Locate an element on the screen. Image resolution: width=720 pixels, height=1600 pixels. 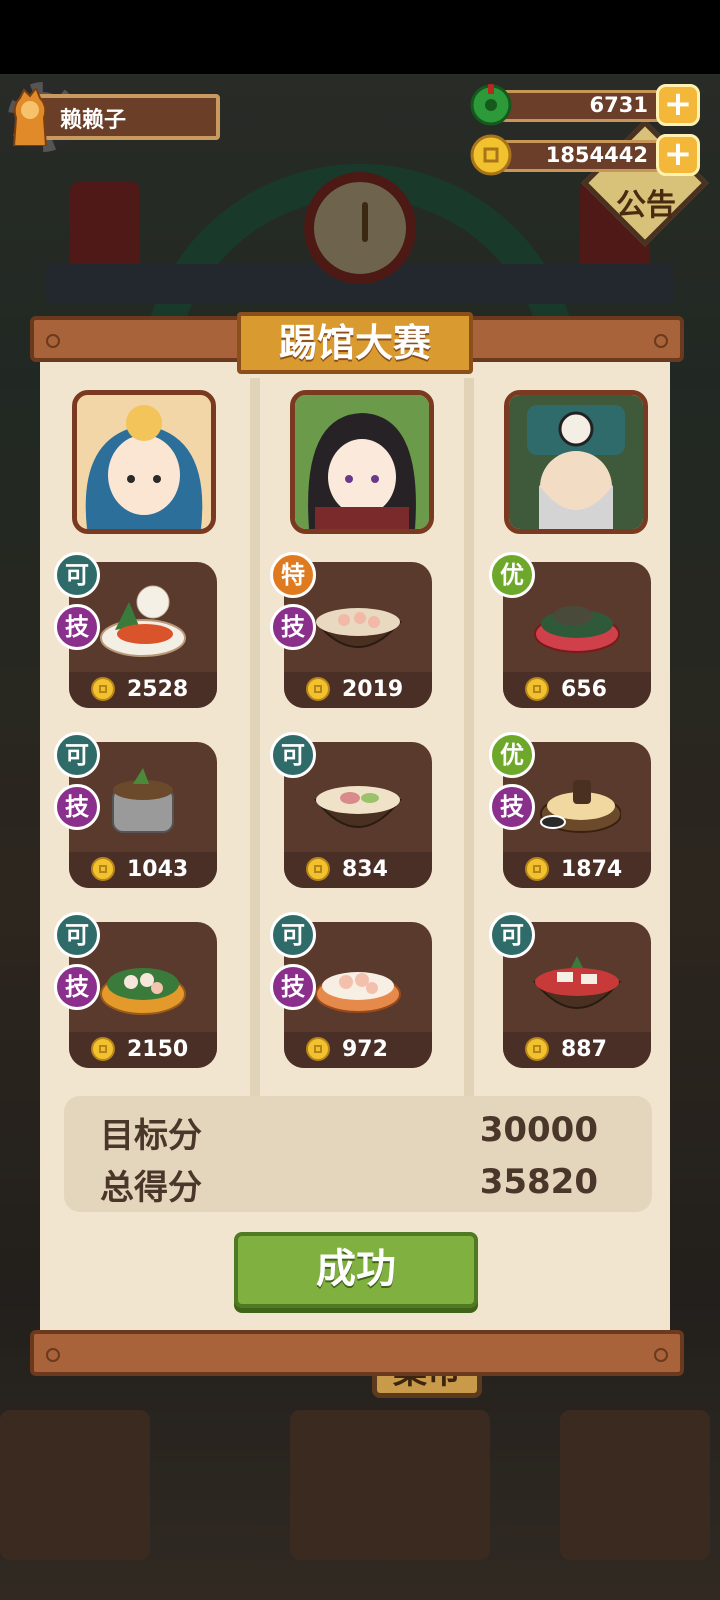
opponent-portrait-blue-haired is located at coordinates (144, 462).